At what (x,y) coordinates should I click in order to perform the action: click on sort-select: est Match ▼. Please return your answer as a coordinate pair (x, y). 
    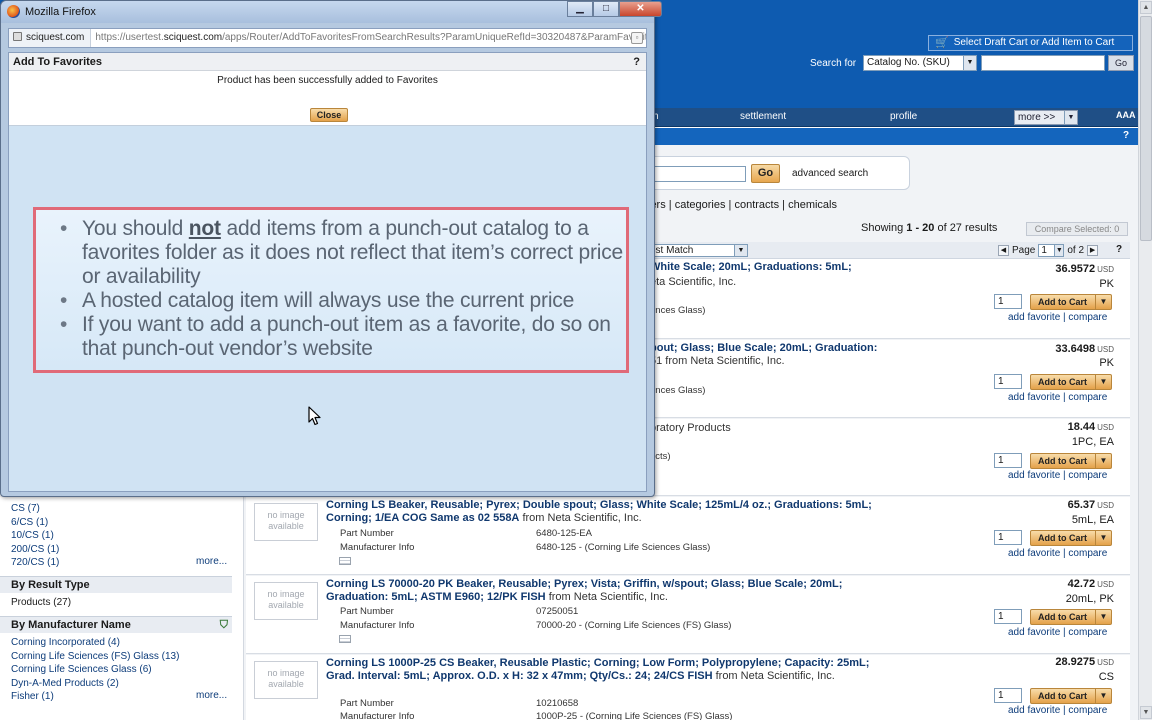
    Looking at the image, I should click on (697, 250).